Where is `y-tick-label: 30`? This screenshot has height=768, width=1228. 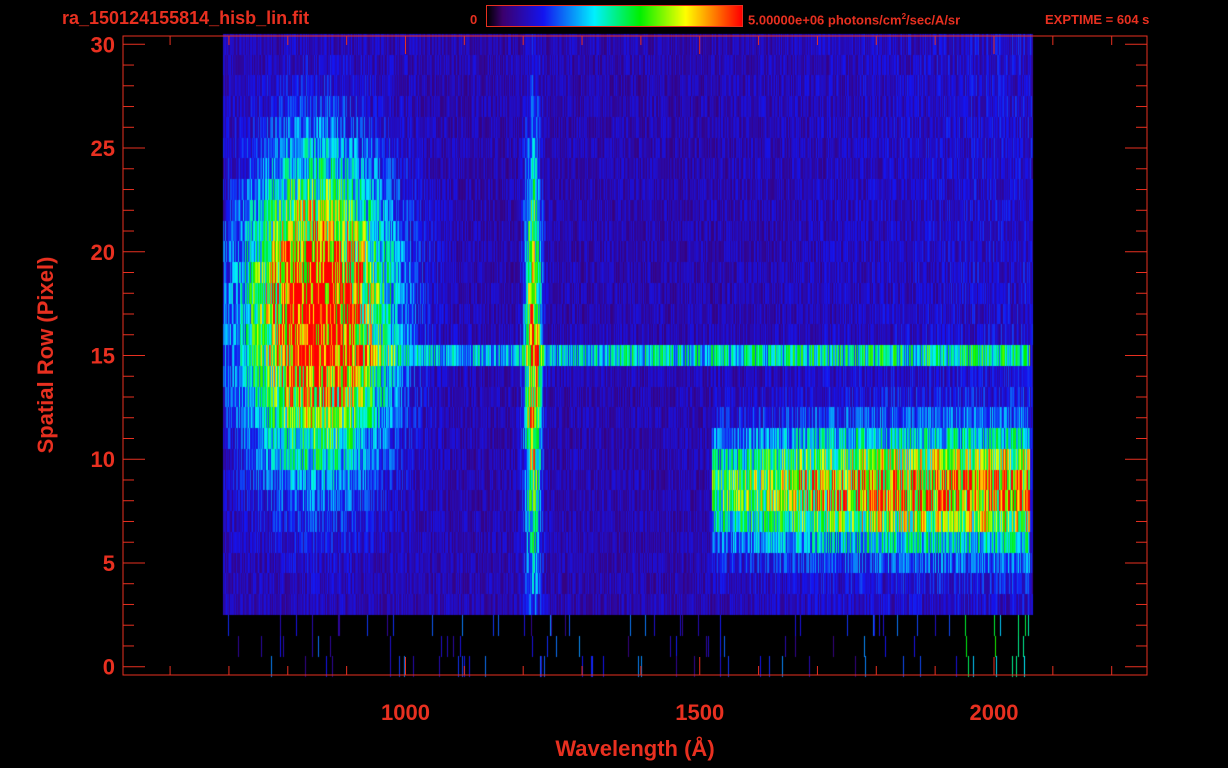 y-tick-label: 30 is located at coordinates (103, 44).